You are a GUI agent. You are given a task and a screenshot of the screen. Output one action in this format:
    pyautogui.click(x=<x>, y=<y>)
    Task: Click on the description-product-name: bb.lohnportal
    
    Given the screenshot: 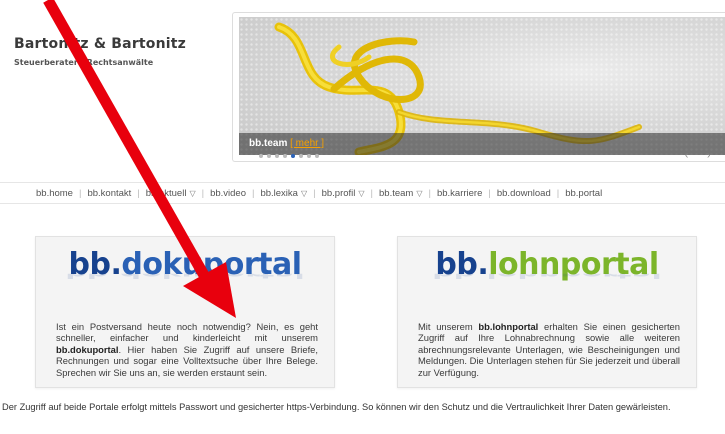 What is the action you would take?
    pyautogui.click(x=508, y=326)
    